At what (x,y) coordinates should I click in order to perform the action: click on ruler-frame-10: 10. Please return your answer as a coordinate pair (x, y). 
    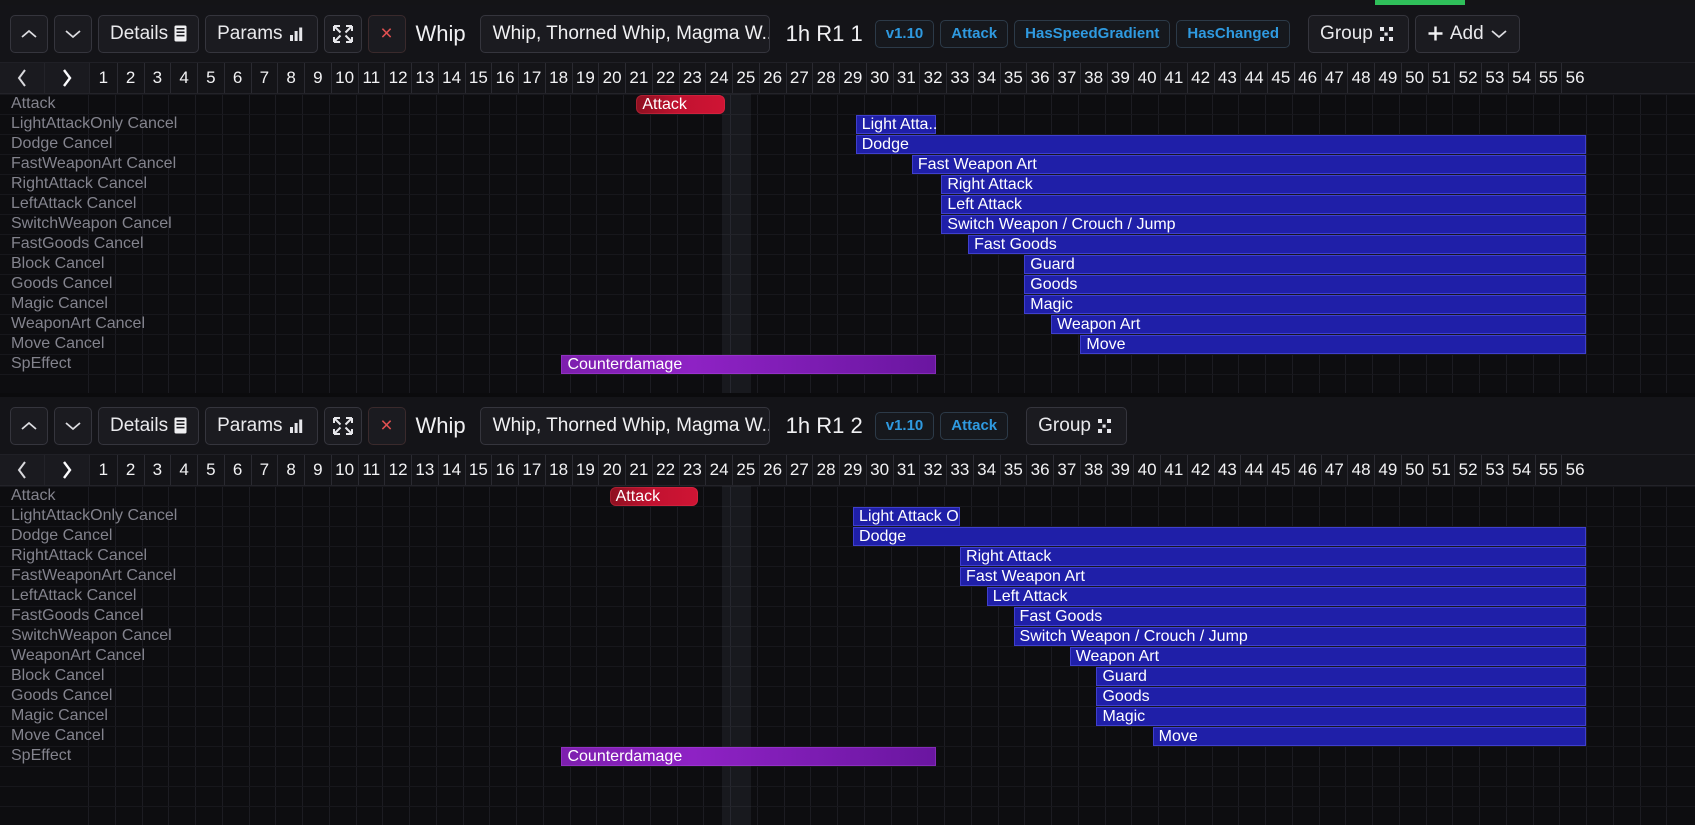
    Looking at the image, I should click on (344, 470).